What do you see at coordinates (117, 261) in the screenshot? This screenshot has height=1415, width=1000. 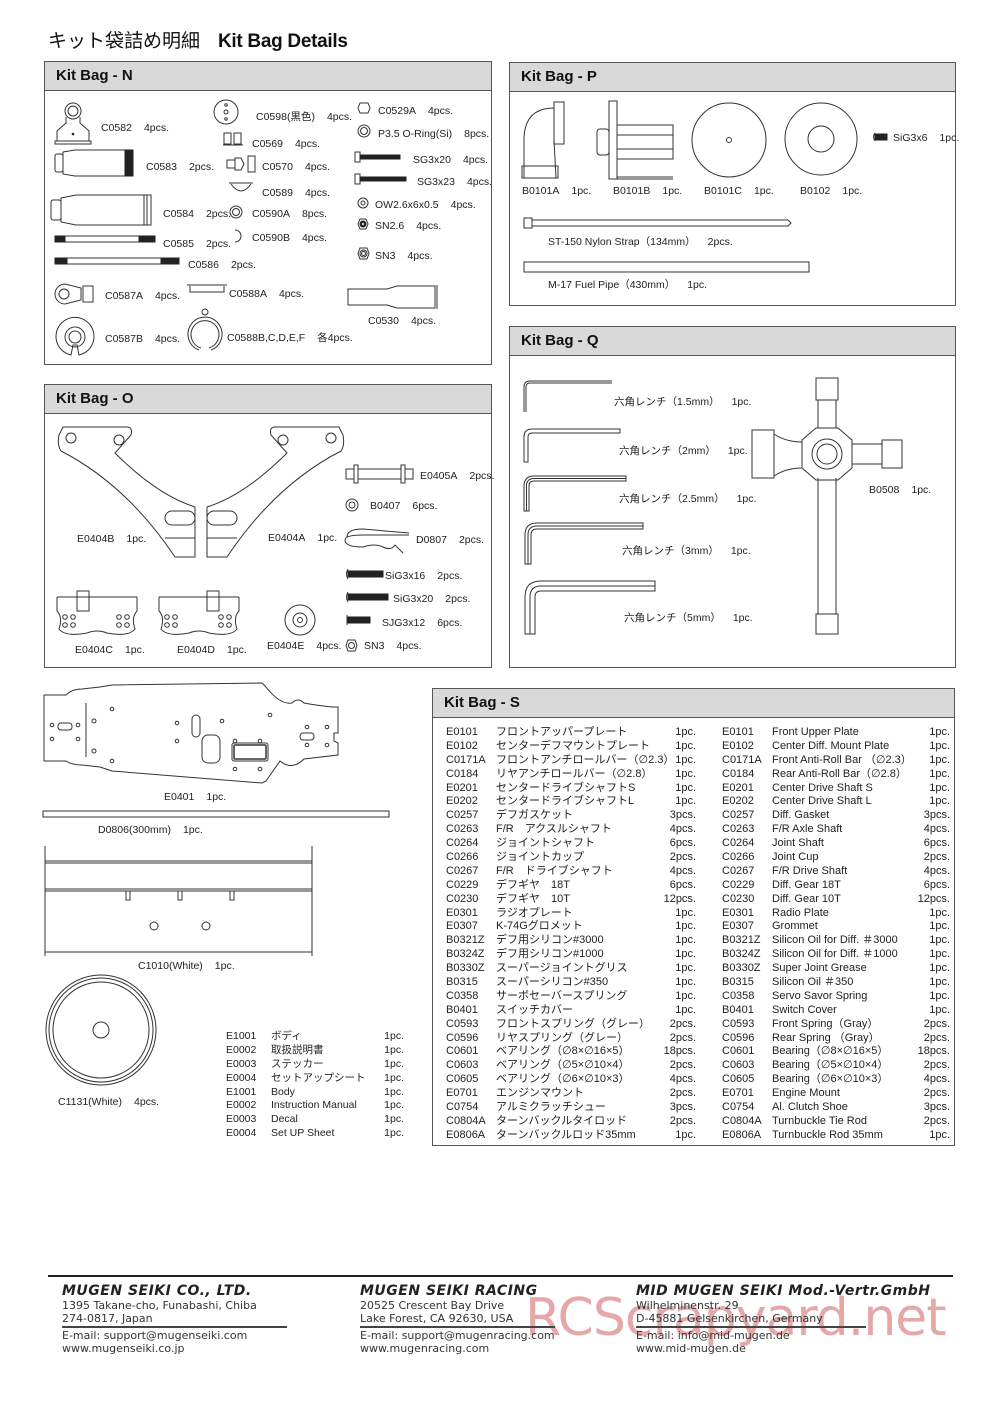 I see `part-c0586-icon` at bounding box center [117, 261].